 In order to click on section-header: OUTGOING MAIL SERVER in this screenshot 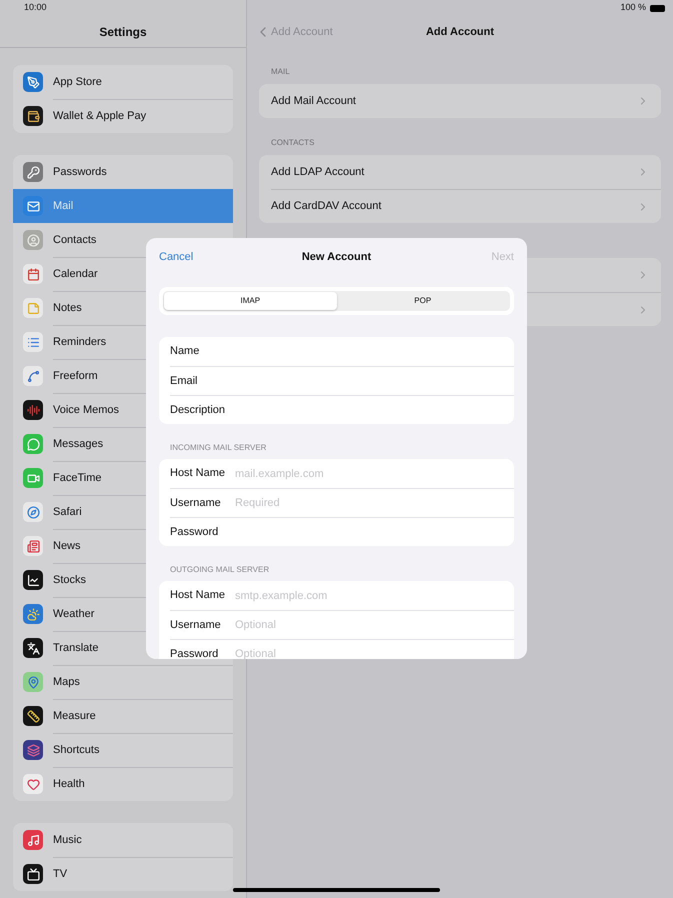, I will do `click(219, 570)`.